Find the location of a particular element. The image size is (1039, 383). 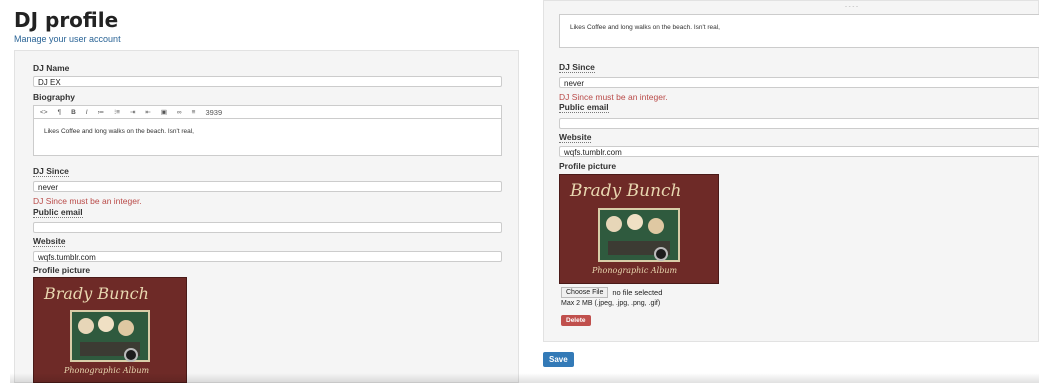

website-input: wqfs.tumblr.com is located at coordinates (267, 256).